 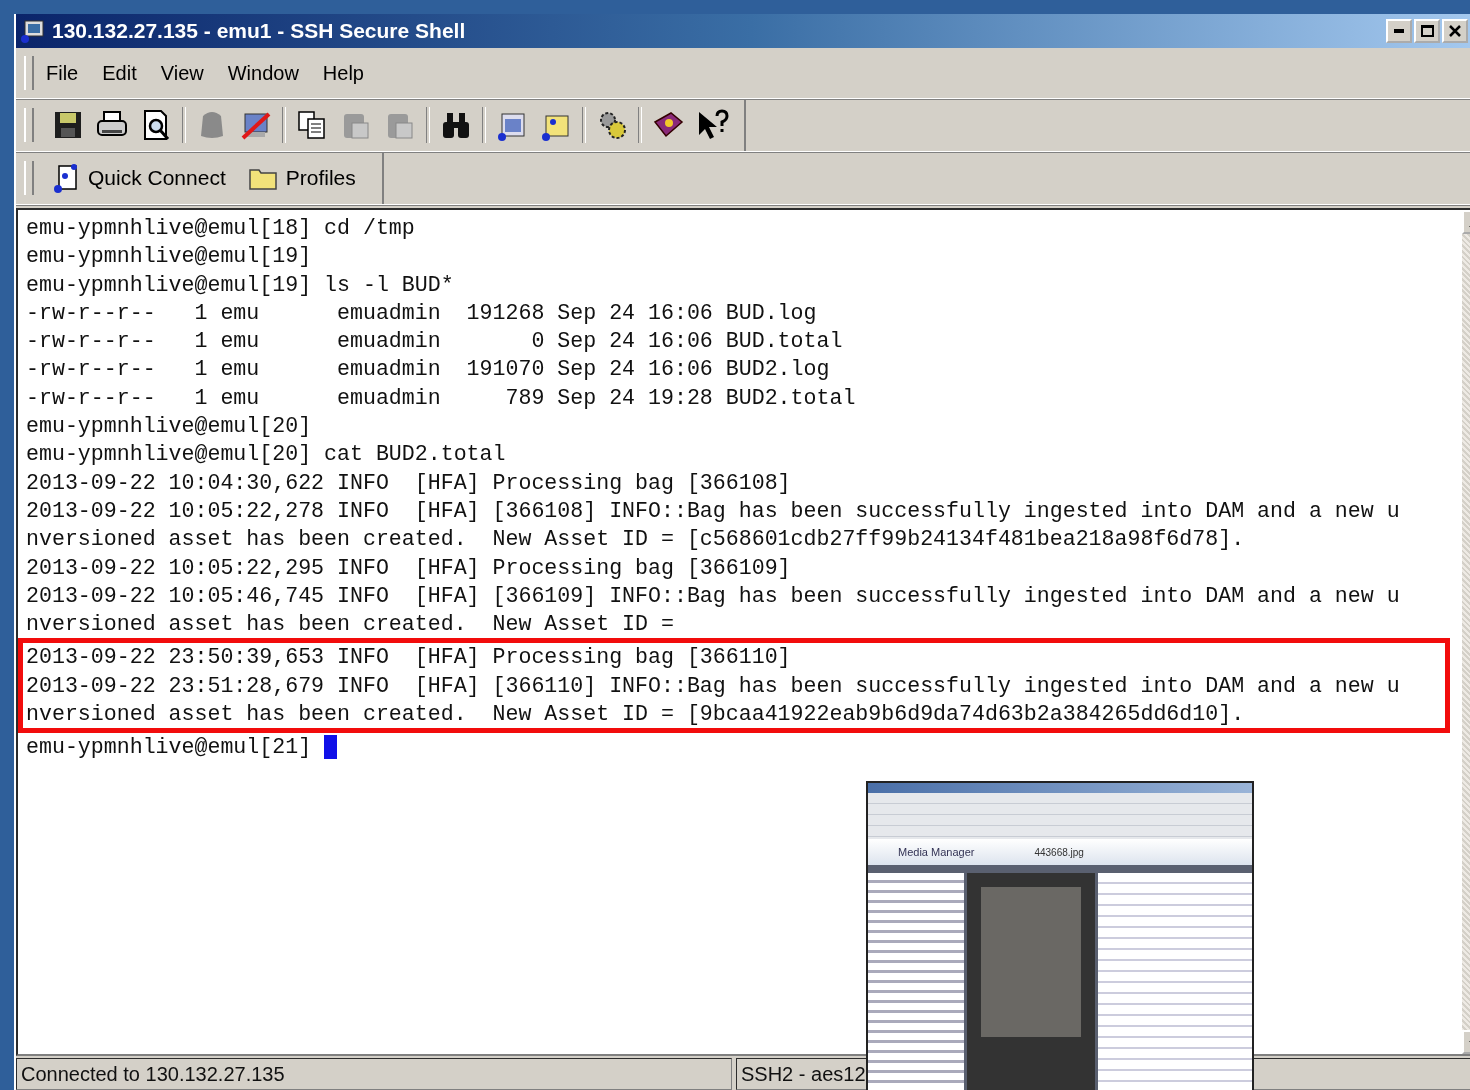 I want to click on terminal-line: 2013-09-22 10:05:22,295 INFO [HFA] Processing bag [366109], so click(x=408, y=568).